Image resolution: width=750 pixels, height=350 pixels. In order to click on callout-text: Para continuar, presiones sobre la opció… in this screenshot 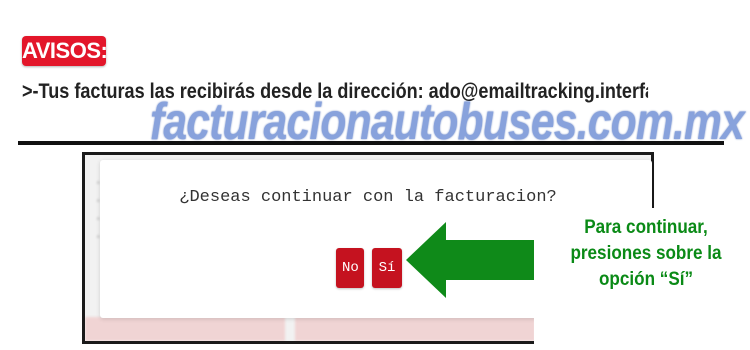, I will do `click(646, 253)`.